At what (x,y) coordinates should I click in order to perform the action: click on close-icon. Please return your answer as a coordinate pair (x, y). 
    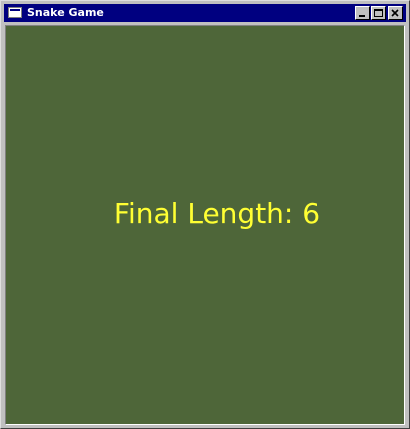
    Looking at the image, I should click on (395, 13).